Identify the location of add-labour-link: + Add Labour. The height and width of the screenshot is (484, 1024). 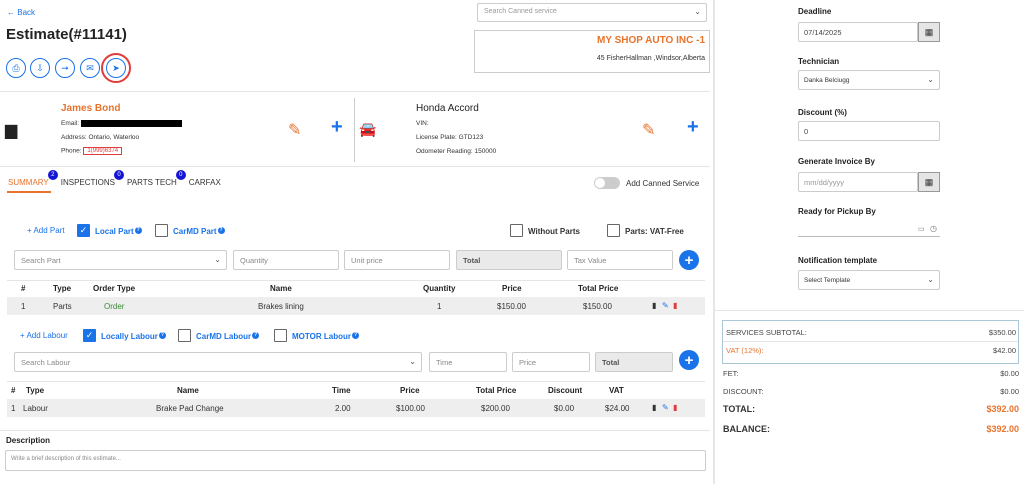
(44, 335).